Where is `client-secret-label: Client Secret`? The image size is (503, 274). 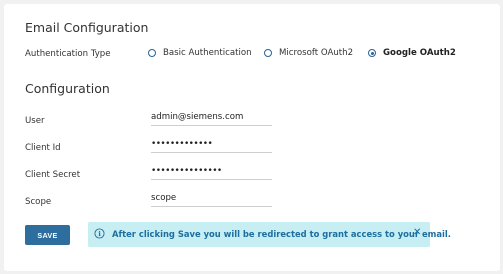
client-secret-label: Client Secret is located at coordinates (53, 175).